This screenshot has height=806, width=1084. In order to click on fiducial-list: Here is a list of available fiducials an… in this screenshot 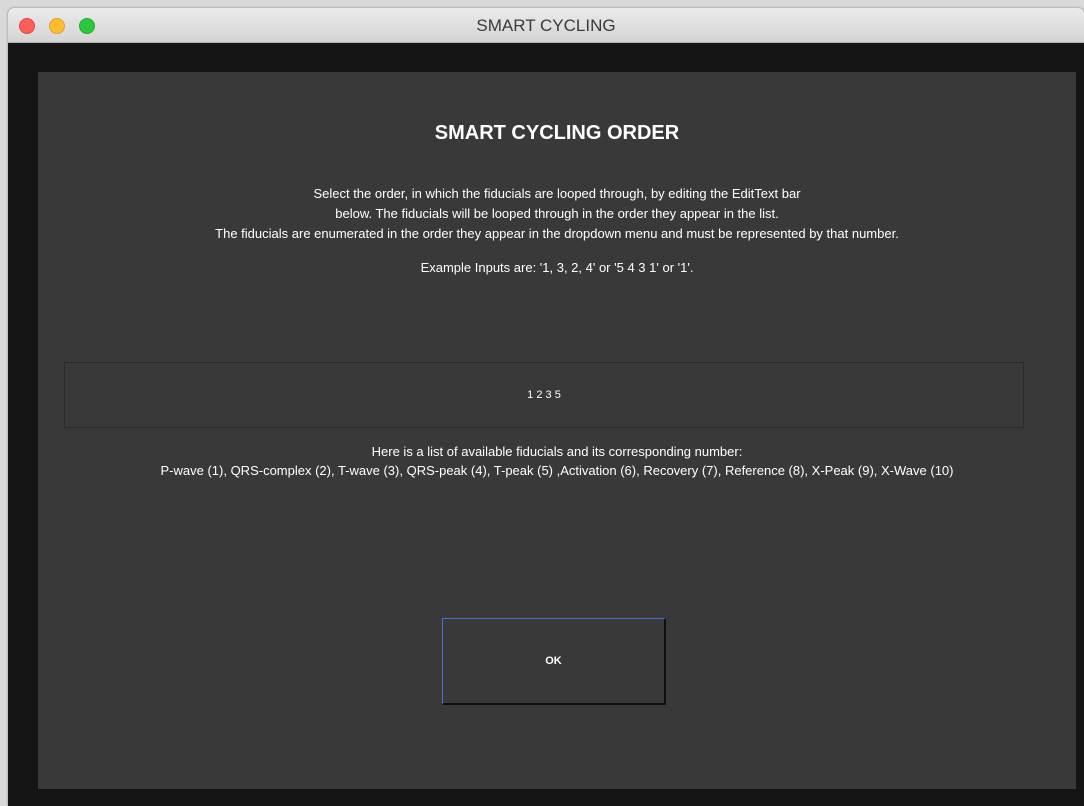, I will do `click(557, 461)`.